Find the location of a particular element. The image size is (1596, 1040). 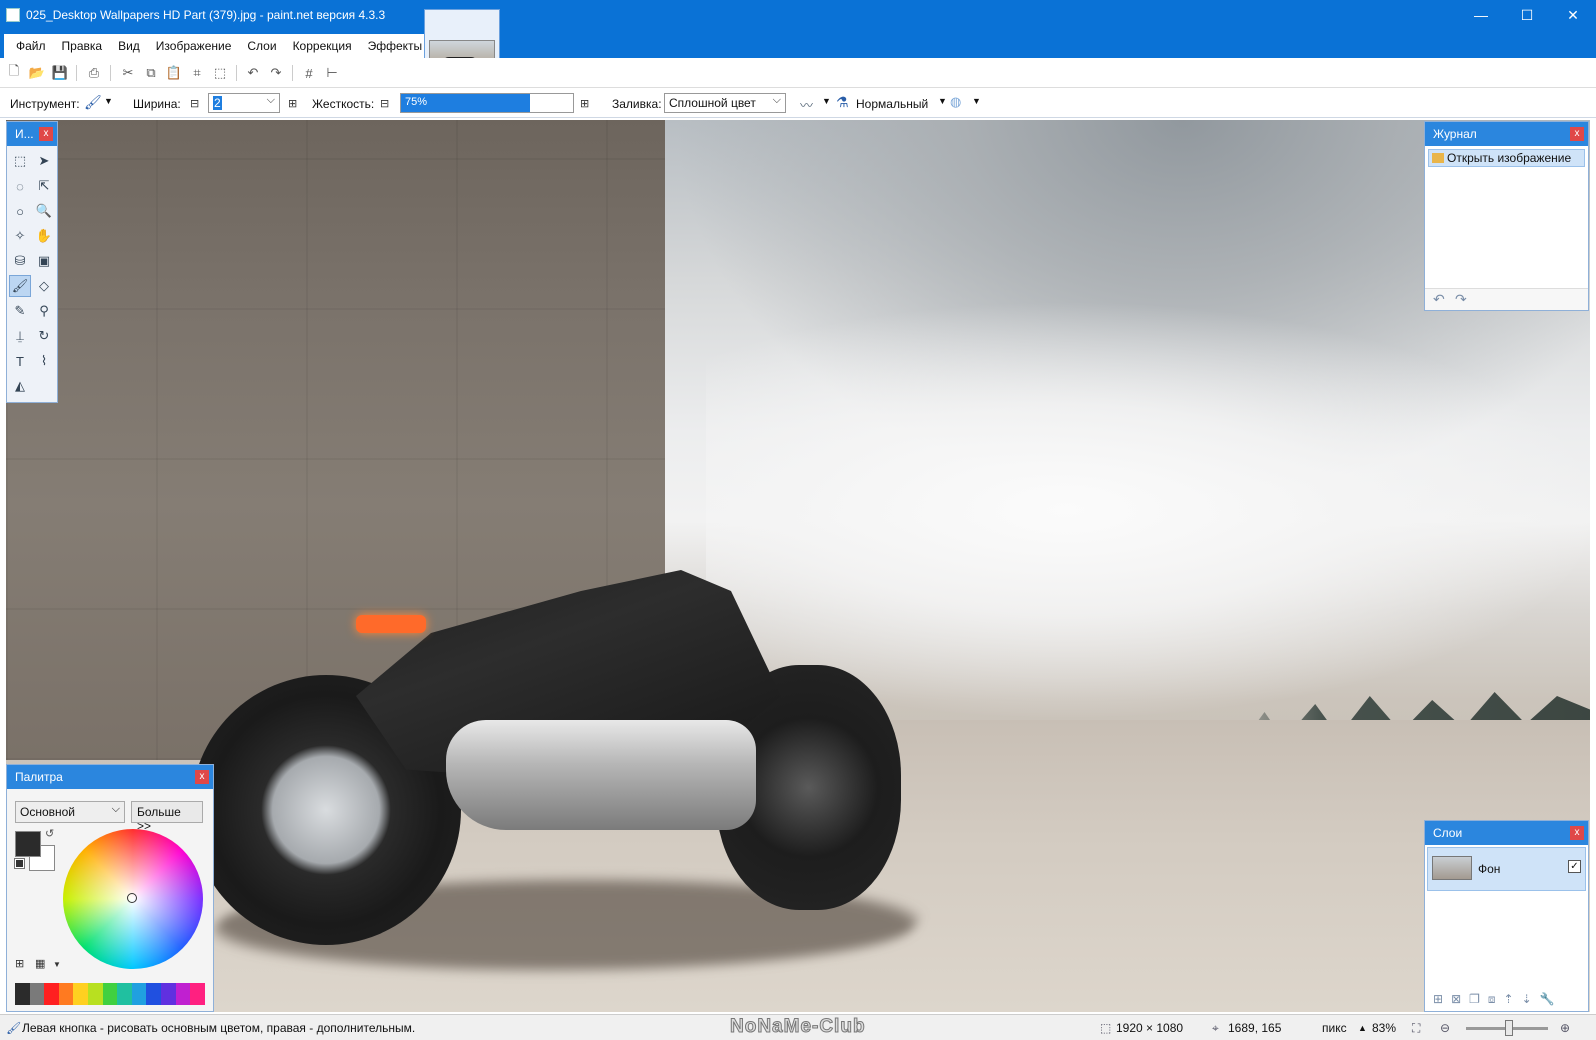

reset-colors-icon is located at coordinates (19, 863).